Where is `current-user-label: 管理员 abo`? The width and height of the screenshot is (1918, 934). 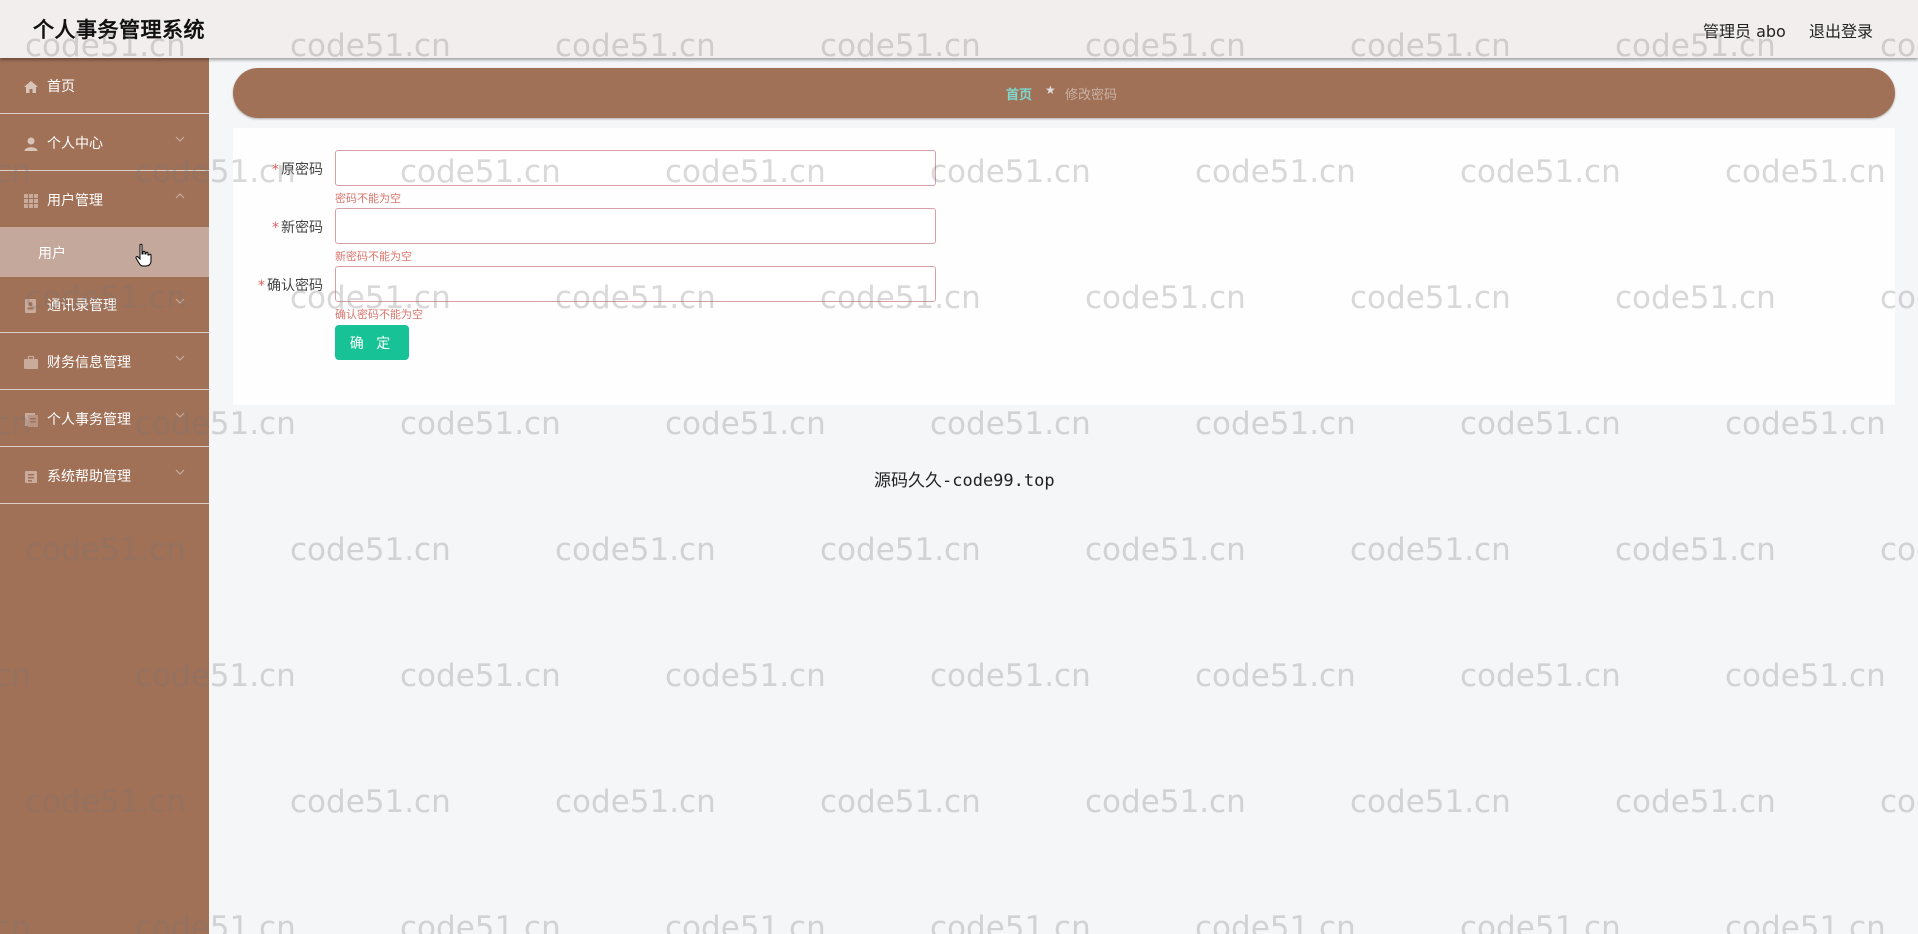 current-user-label: 管理员 abo is located at coordinates (1744, 31).